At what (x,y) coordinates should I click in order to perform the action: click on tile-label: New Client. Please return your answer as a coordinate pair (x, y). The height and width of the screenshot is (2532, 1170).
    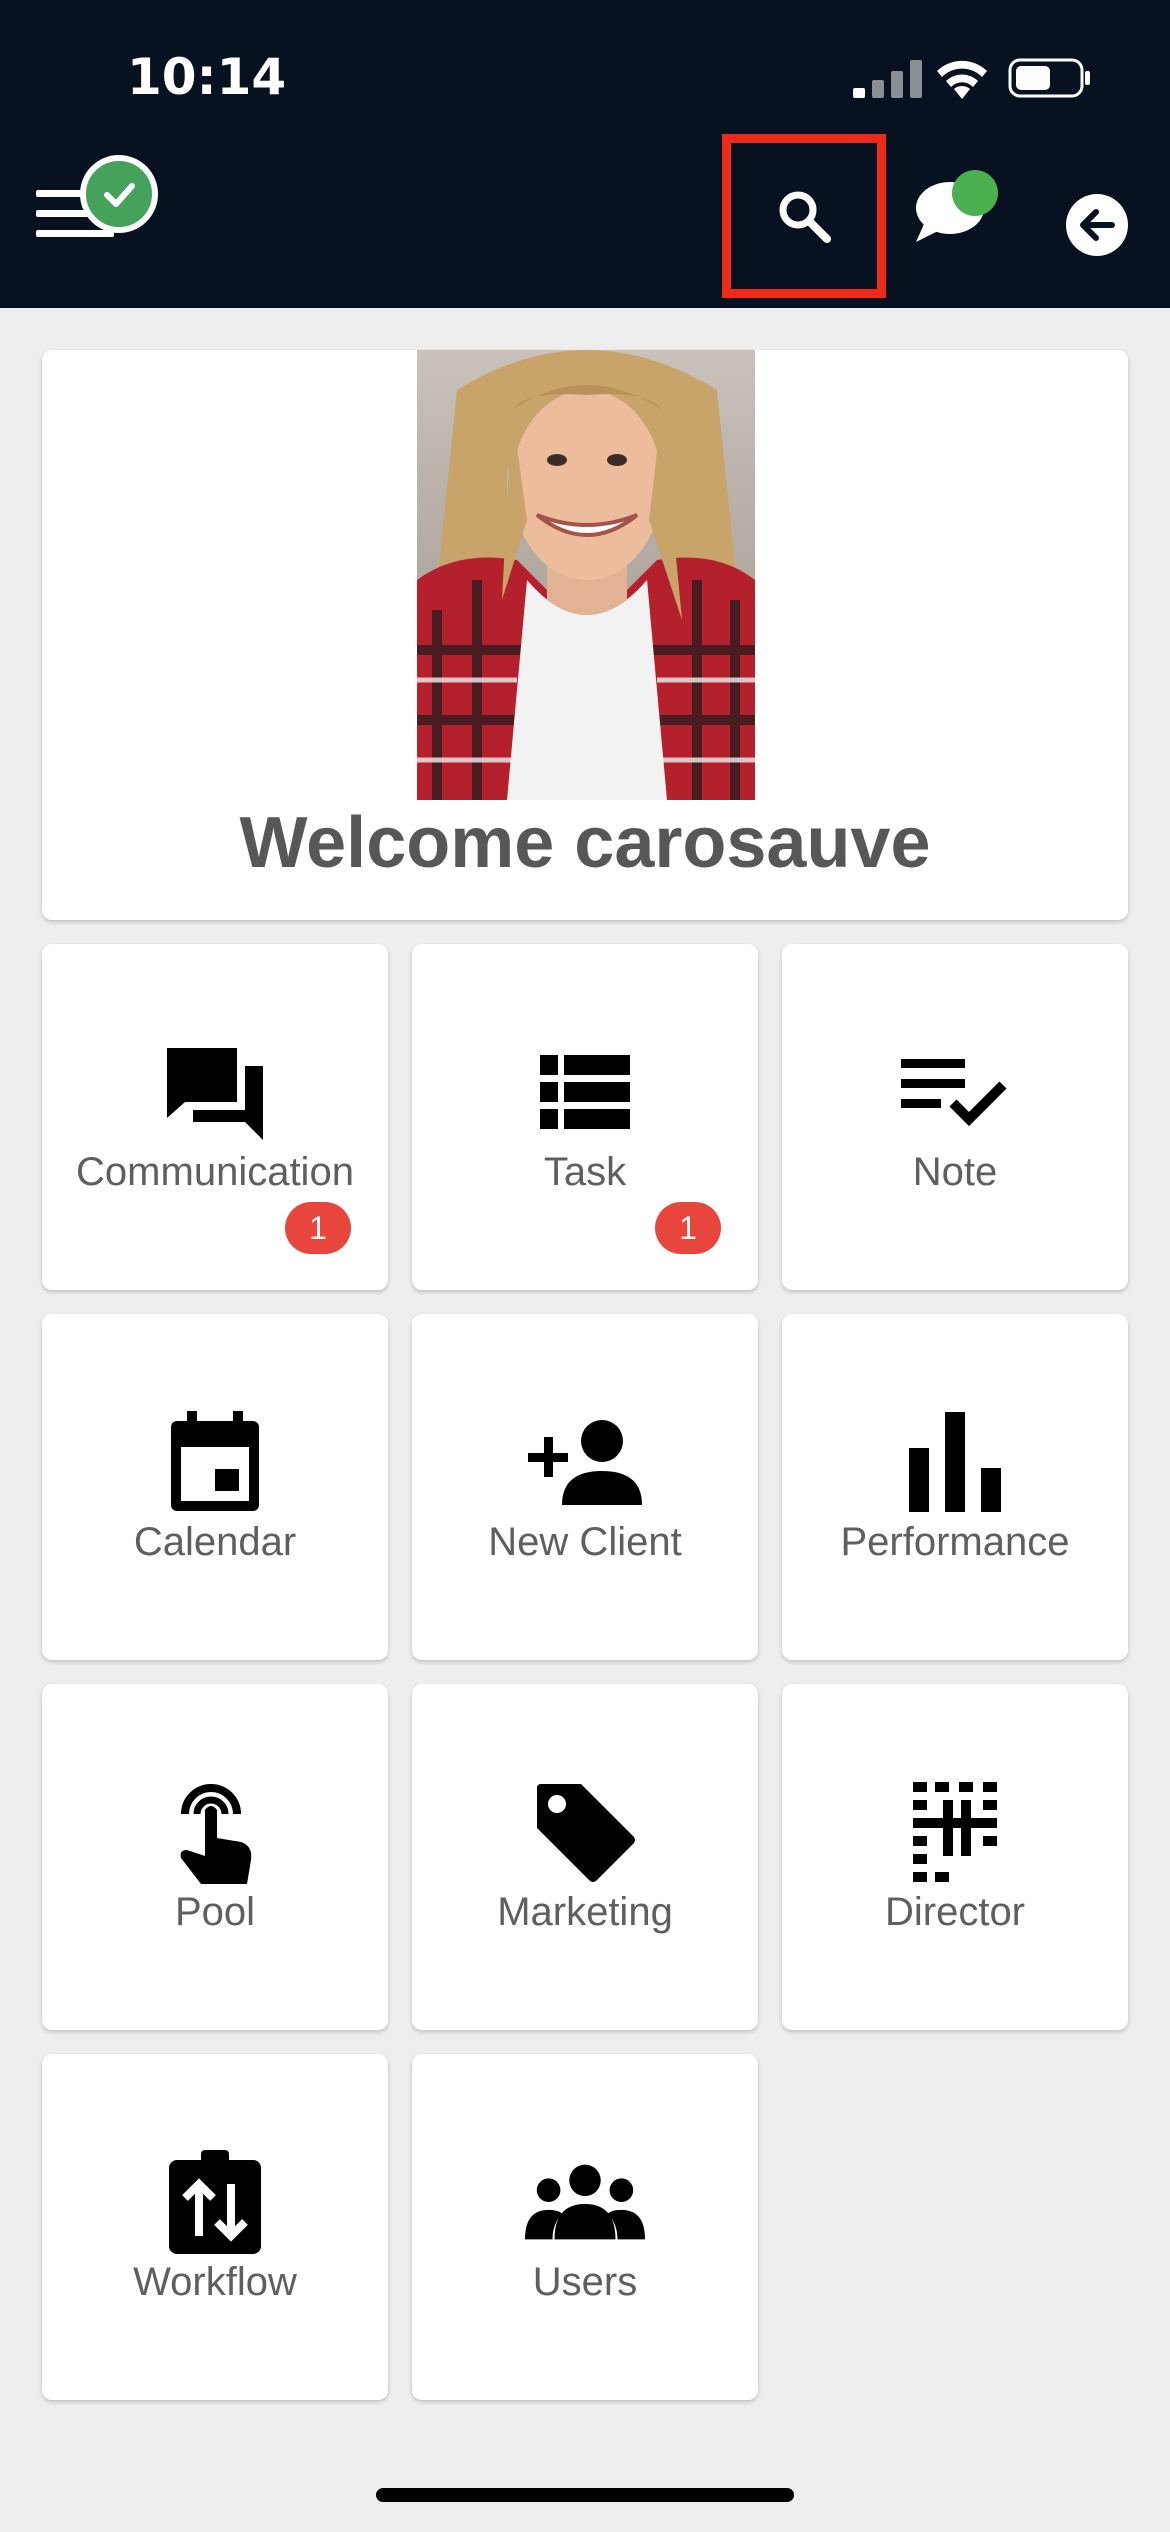
    Looking at the image, I should click on (585, 1542).